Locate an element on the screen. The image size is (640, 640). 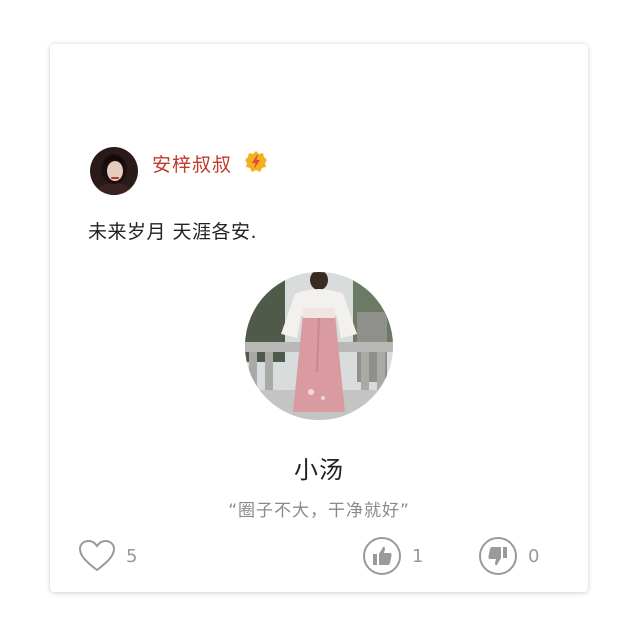
thumbs-up-icon is located at coordinates (382, 556).